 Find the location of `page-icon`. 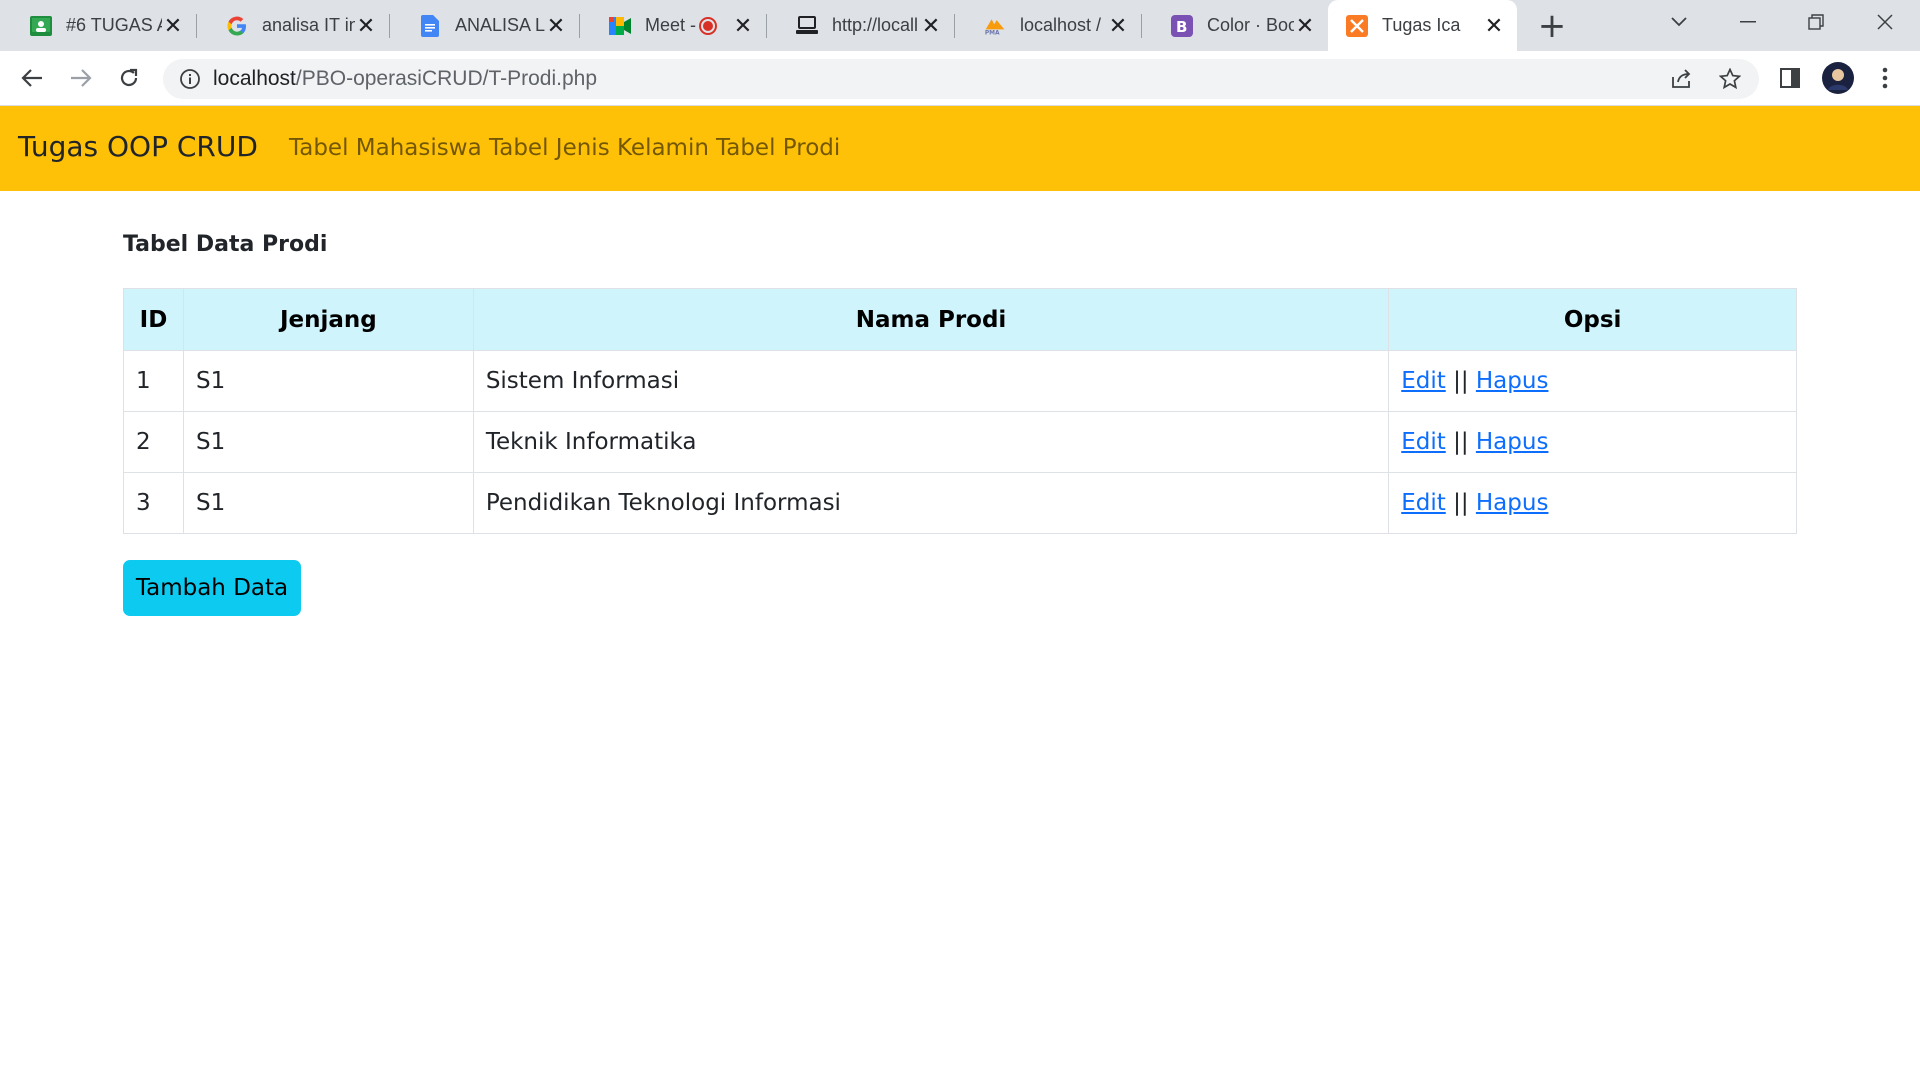

page-icon is located at coordinates (807, 26).